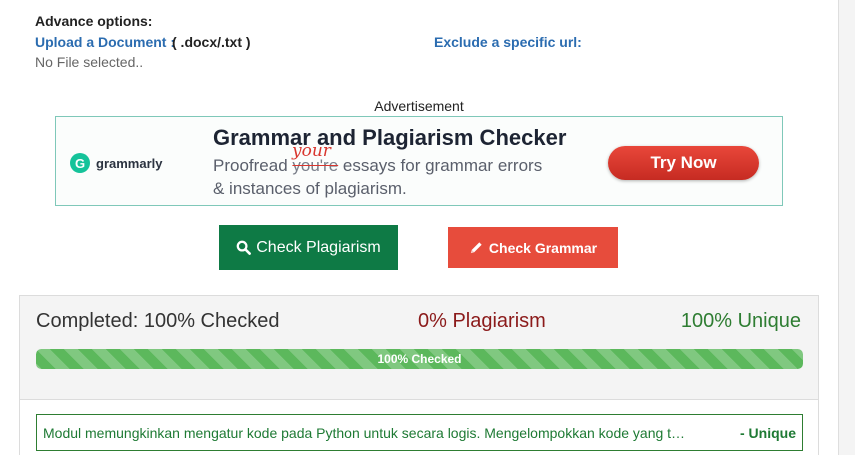 Image resolution: width=855 pixels, height=455 pixels. Describe the element at coordinates (846, 227) in the screenshot. I see `vertical-scrollbar` at that location.